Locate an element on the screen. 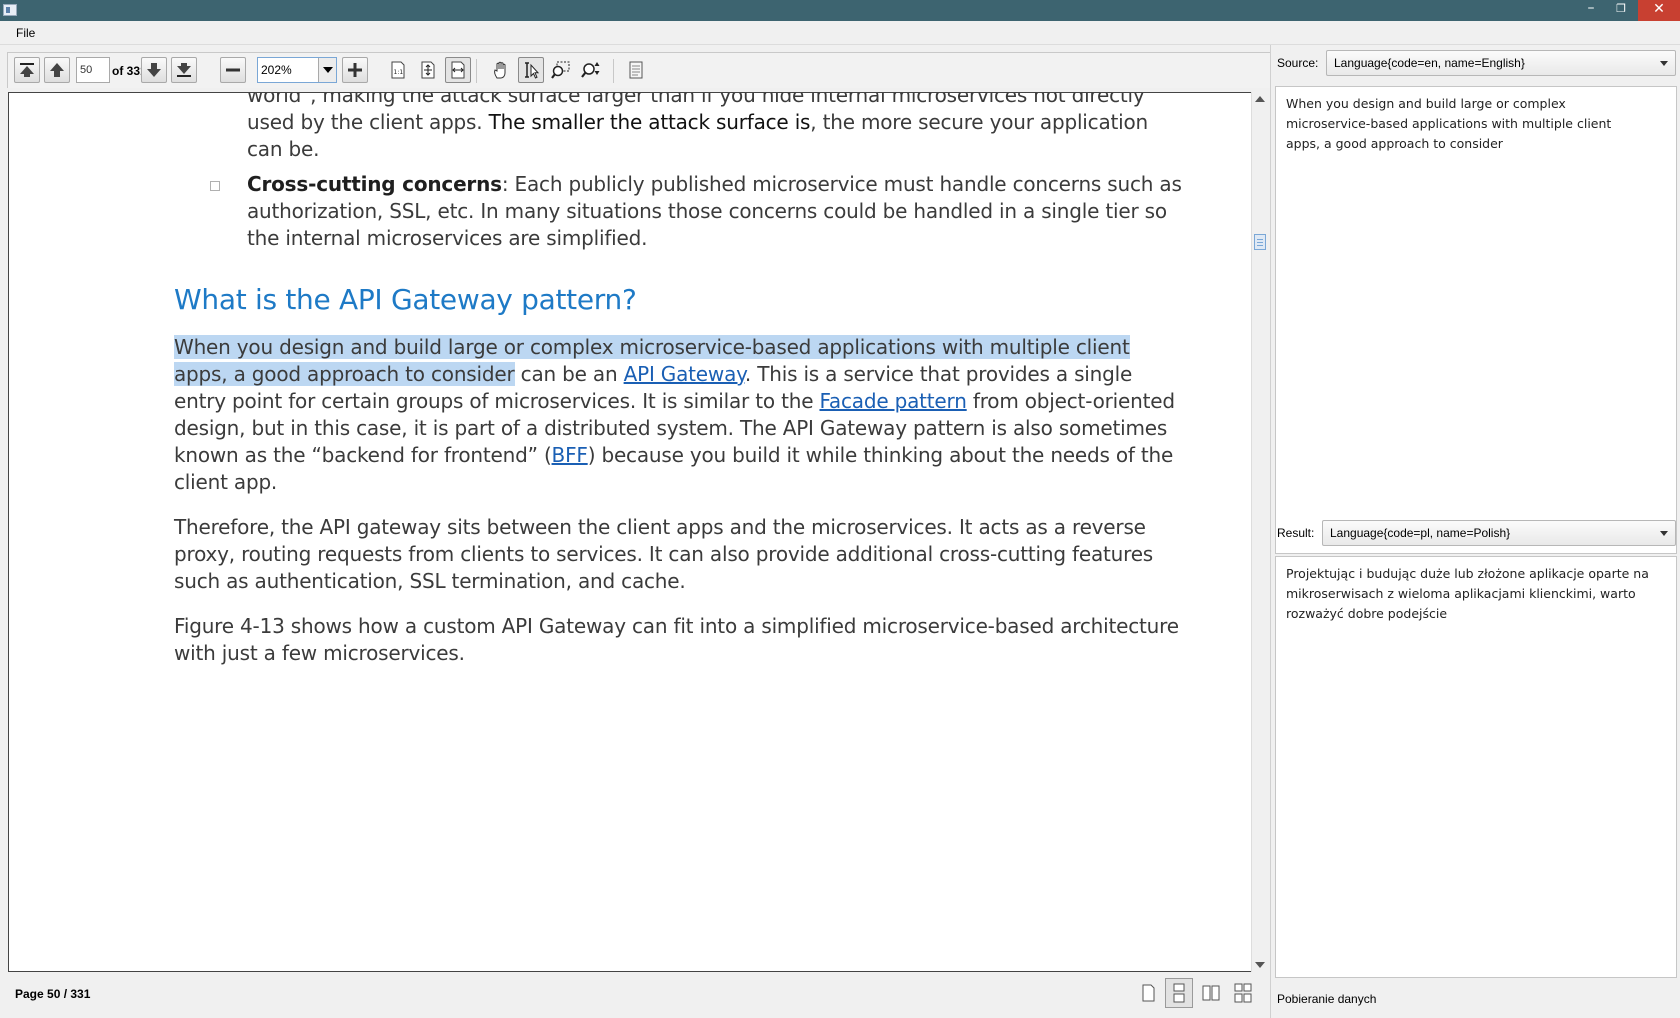  page-status-label: Page 50 / 331 is located at coordinates (53, 994).